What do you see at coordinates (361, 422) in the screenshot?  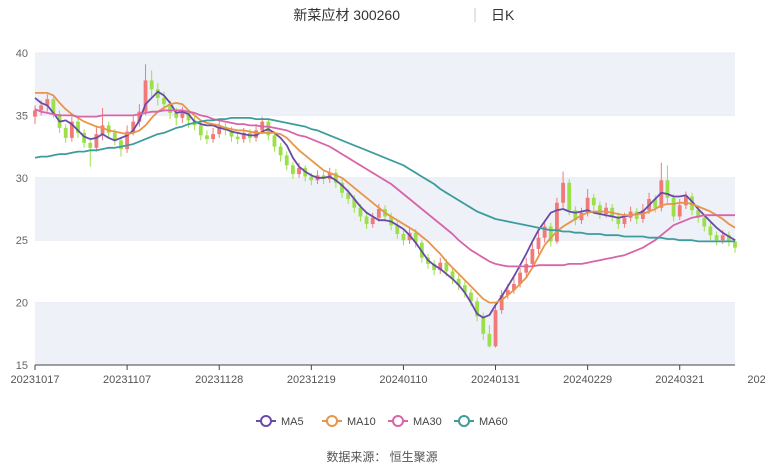 I see `legend-label: MA10` at bounding box center [361, 422].